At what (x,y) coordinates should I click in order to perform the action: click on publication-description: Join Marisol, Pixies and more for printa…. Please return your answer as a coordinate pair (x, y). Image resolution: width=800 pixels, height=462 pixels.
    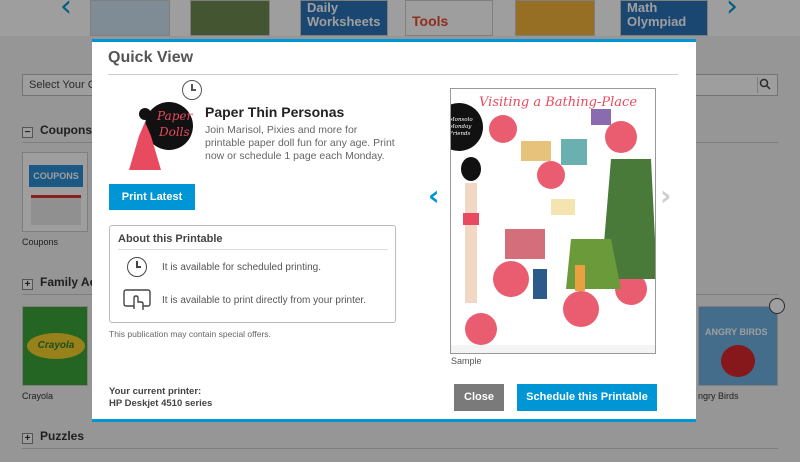
    Looking at the image, I should click on (300, 143).